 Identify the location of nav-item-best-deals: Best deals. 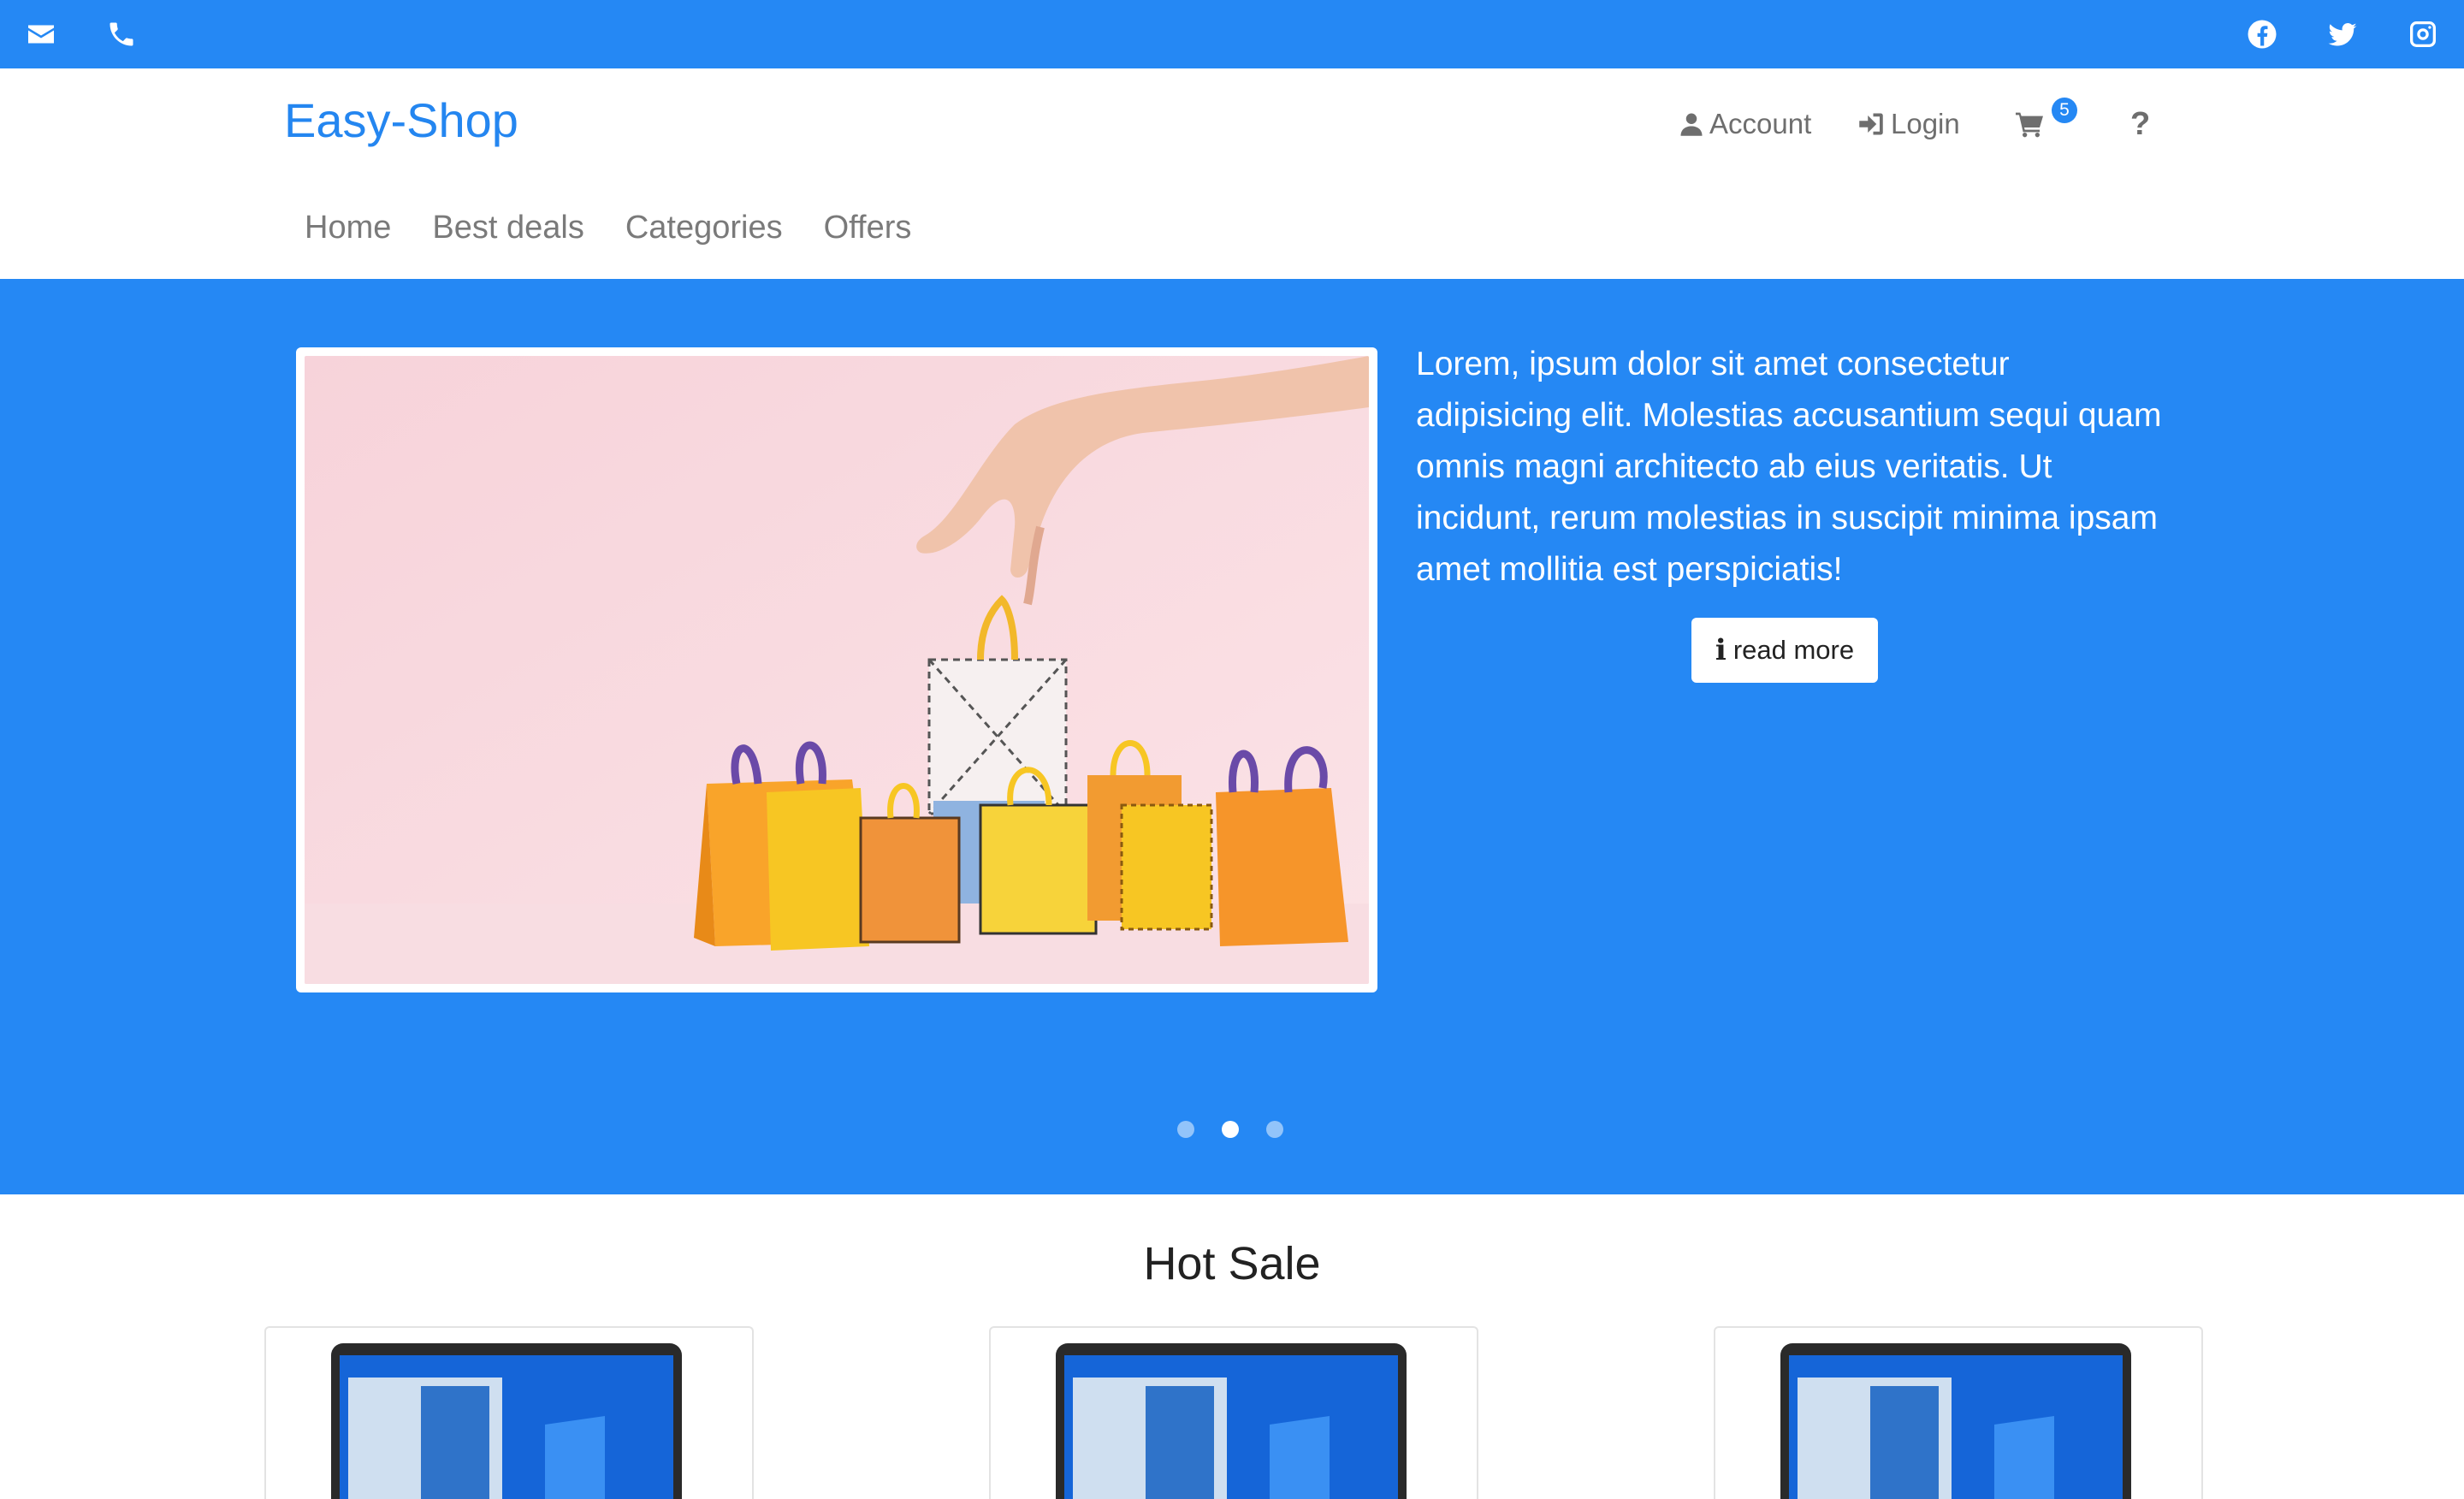
(508, 228).